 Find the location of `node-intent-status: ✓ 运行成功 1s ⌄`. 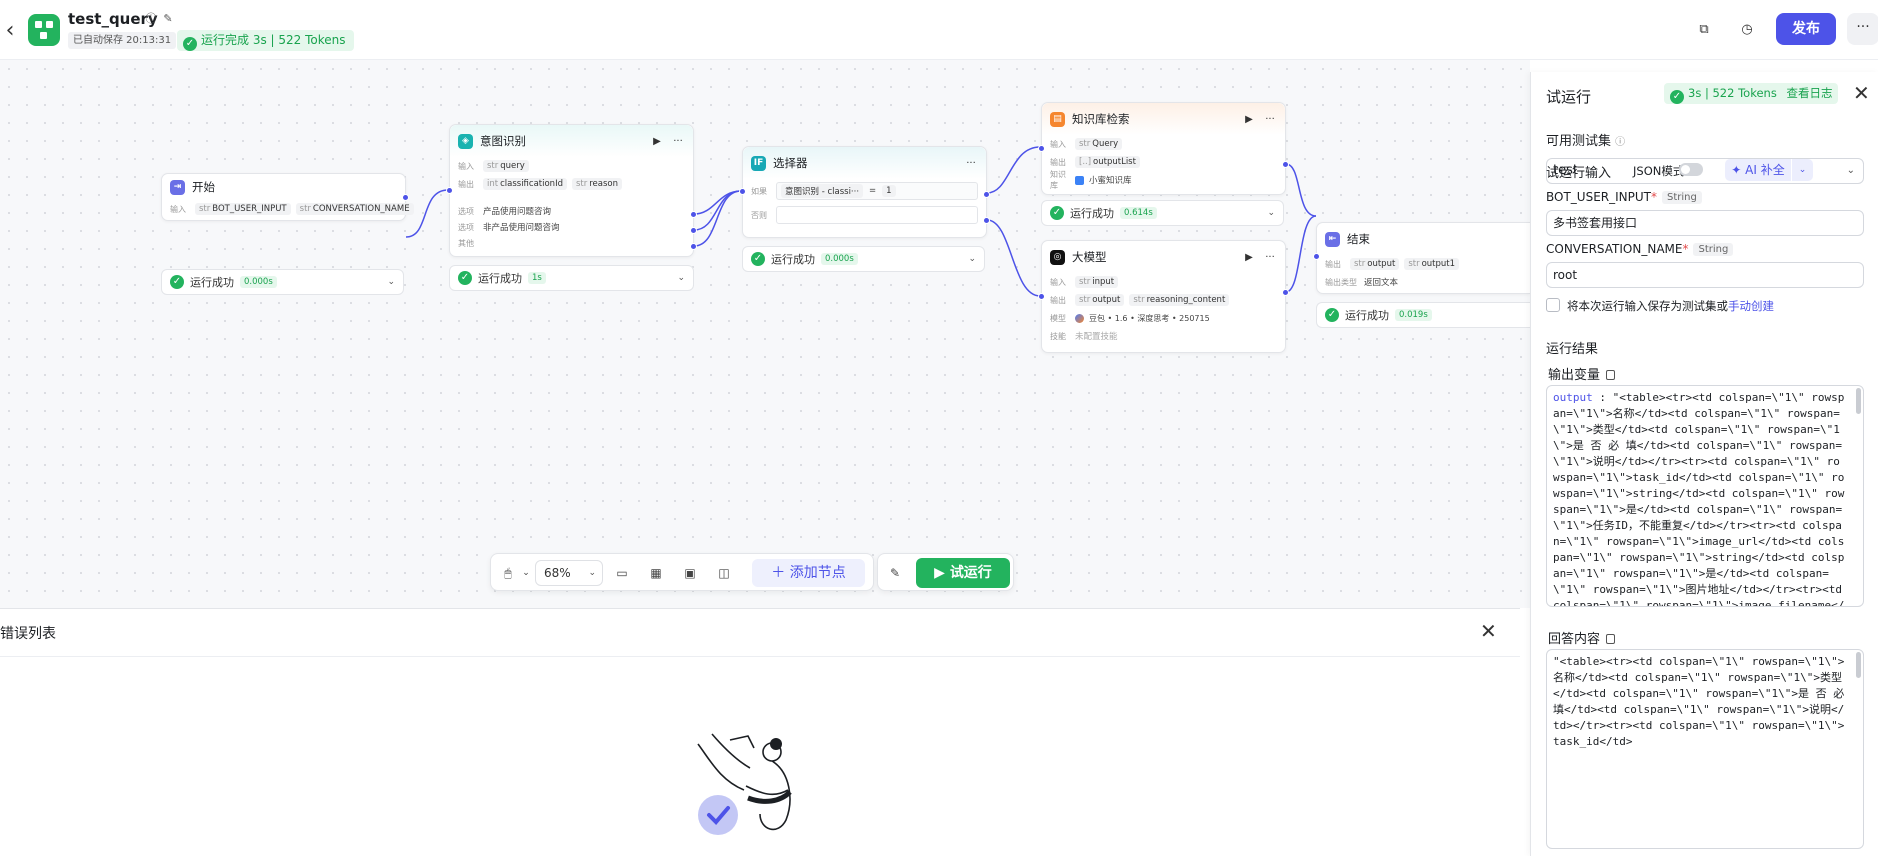

node-intent-status: ✓ 运行成功 1s ⌄ is located at coordinates (571, 278).